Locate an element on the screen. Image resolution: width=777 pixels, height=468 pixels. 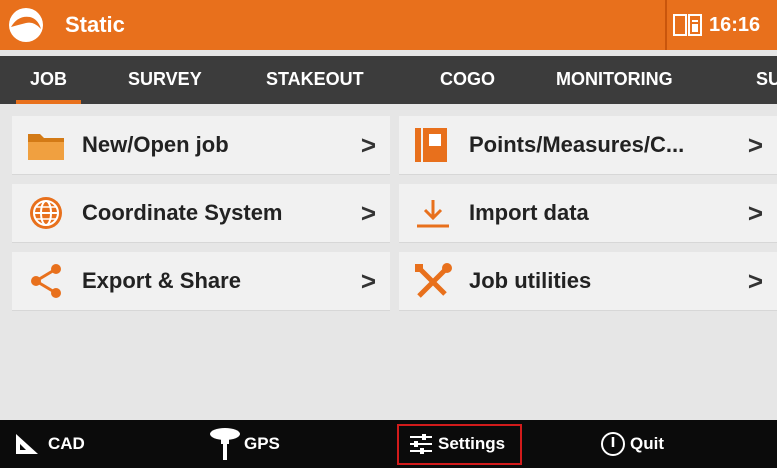
menu-item-label: Coordinate System is located at coordinates (182, 212).